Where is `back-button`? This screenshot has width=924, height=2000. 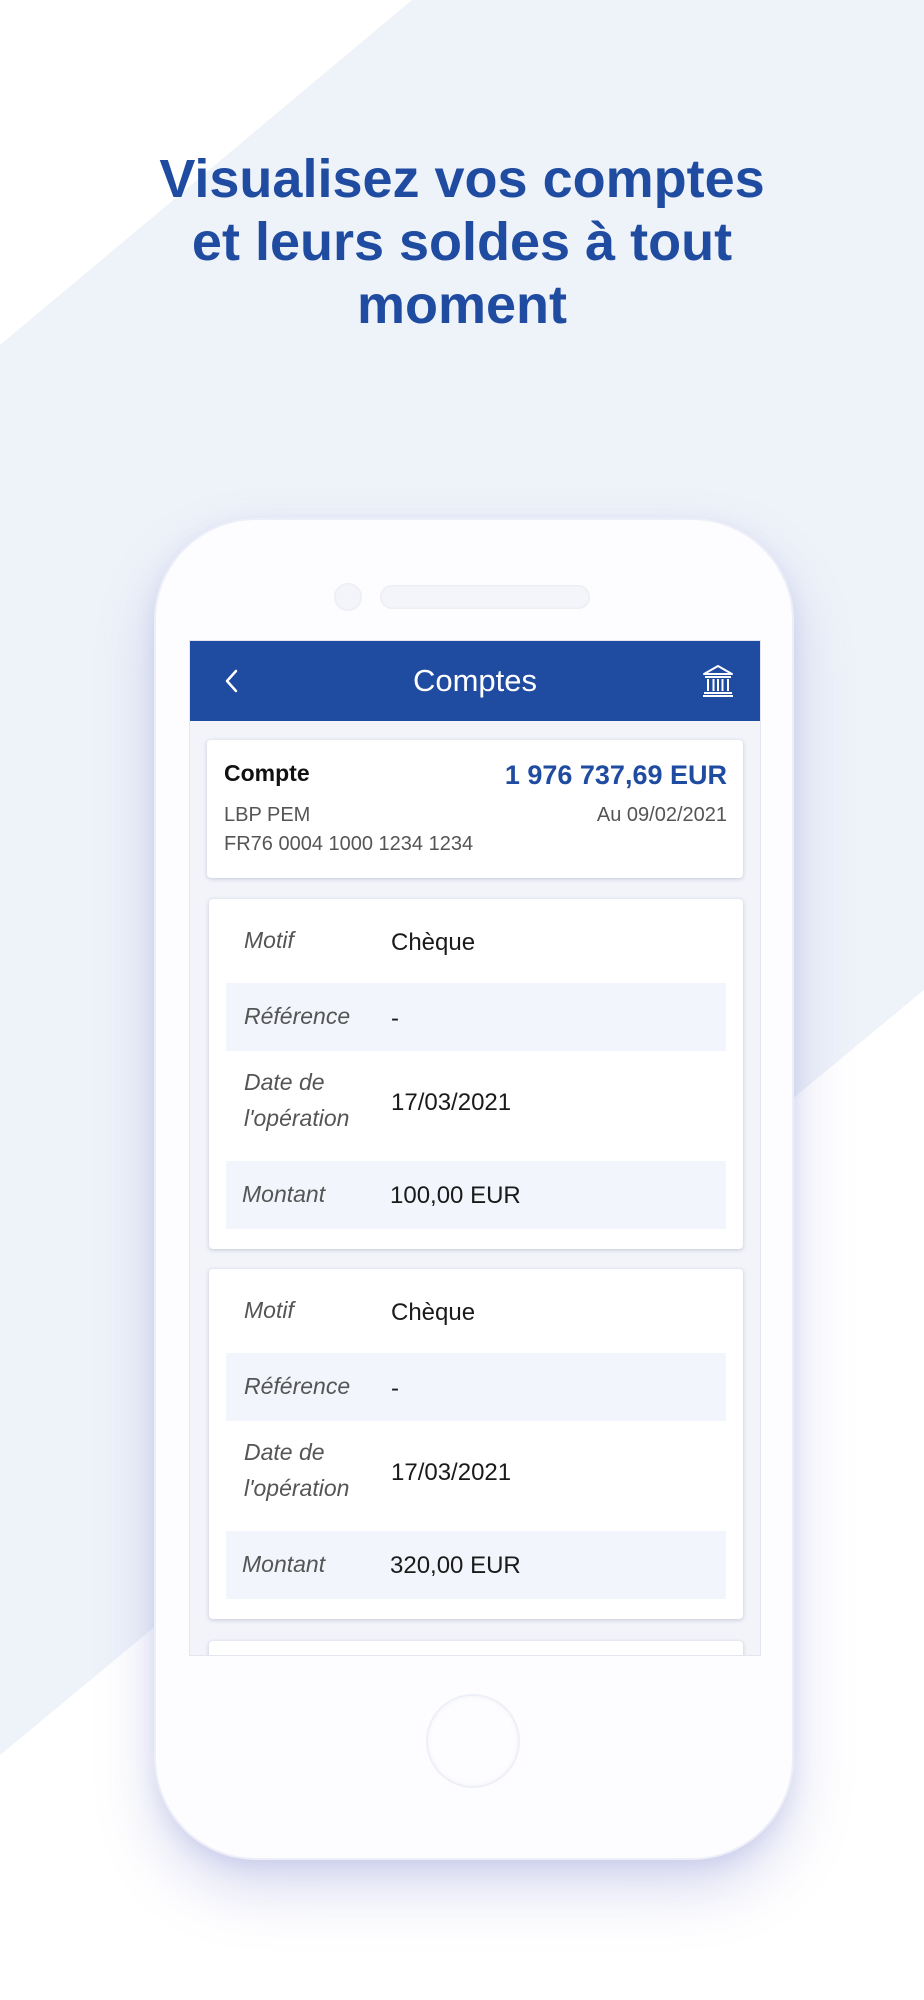 back-button is located at coordinates (232, 681).